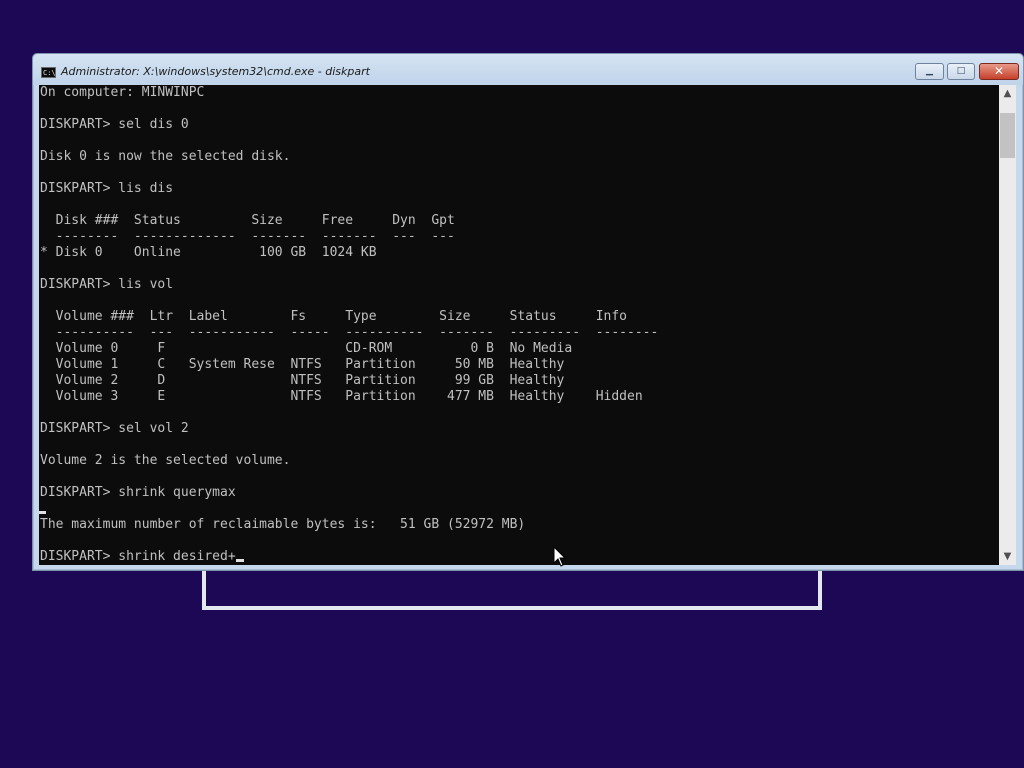 This screenshot has height=768, width=1024. I want to click on close-button: ✕, so click(999, 71).